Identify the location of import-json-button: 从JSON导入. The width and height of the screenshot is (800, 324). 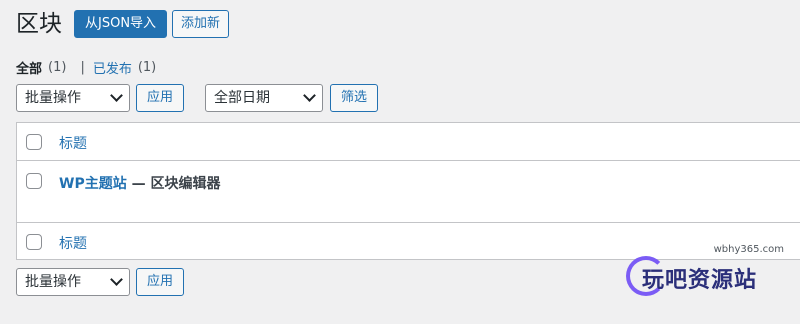
(121, 24).